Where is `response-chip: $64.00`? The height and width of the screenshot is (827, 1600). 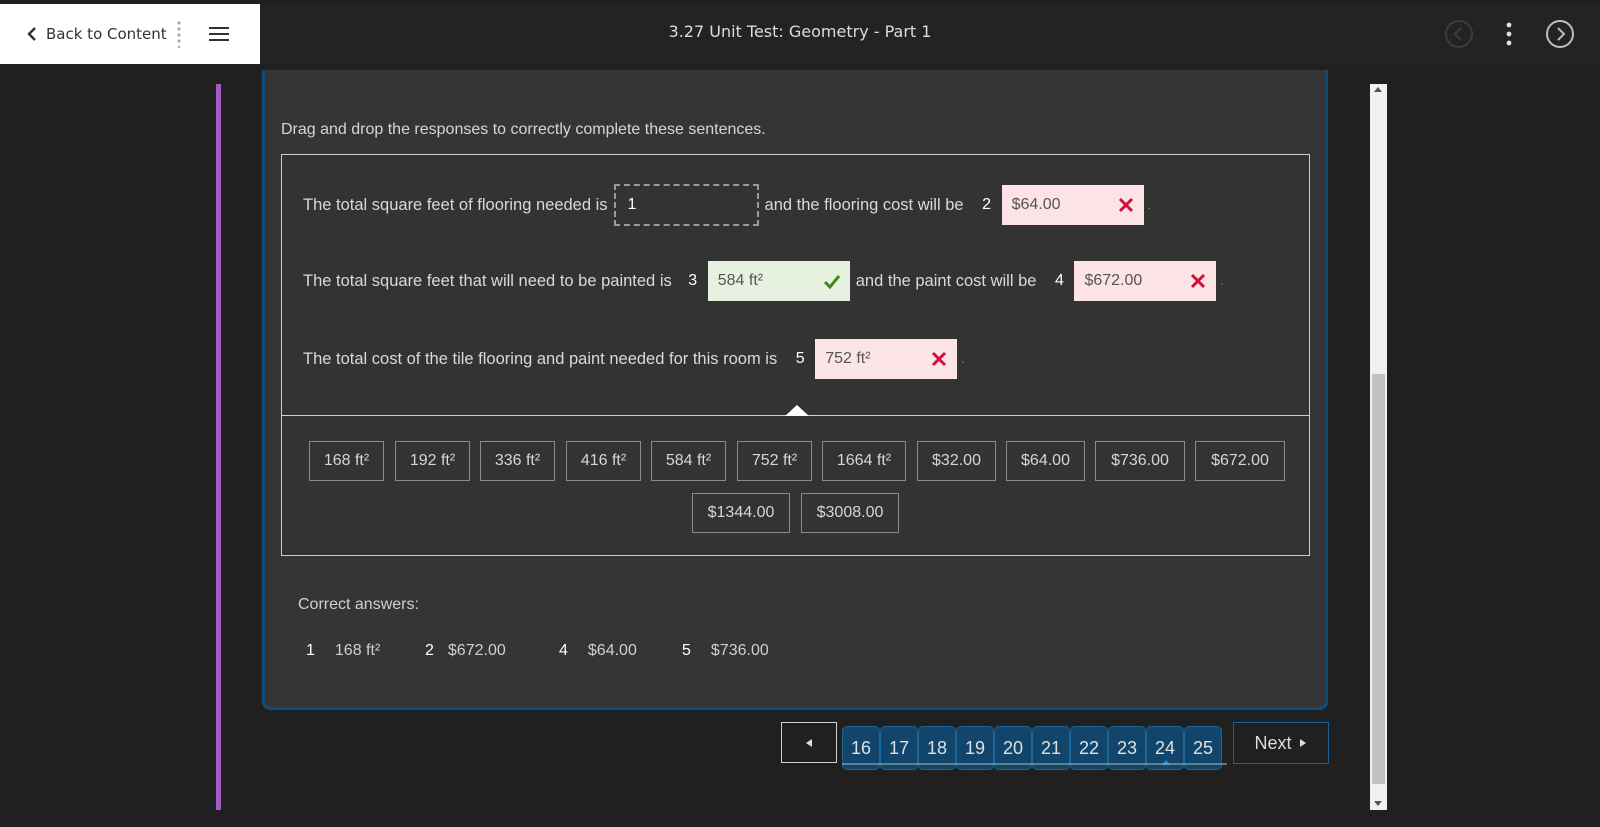 response-chip: $64.00 is located at coordinates (1045, 461).